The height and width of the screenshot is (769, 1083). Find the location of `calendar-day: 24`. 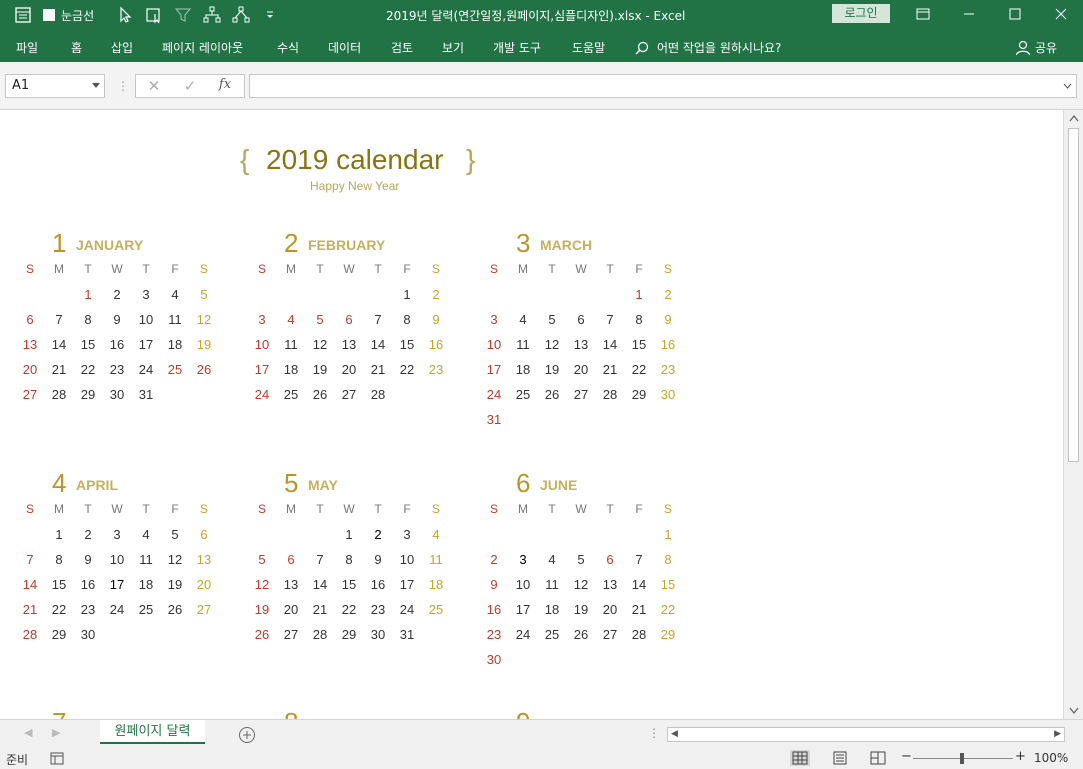

calendar-day: 24 is located at coordinates (262, 394).